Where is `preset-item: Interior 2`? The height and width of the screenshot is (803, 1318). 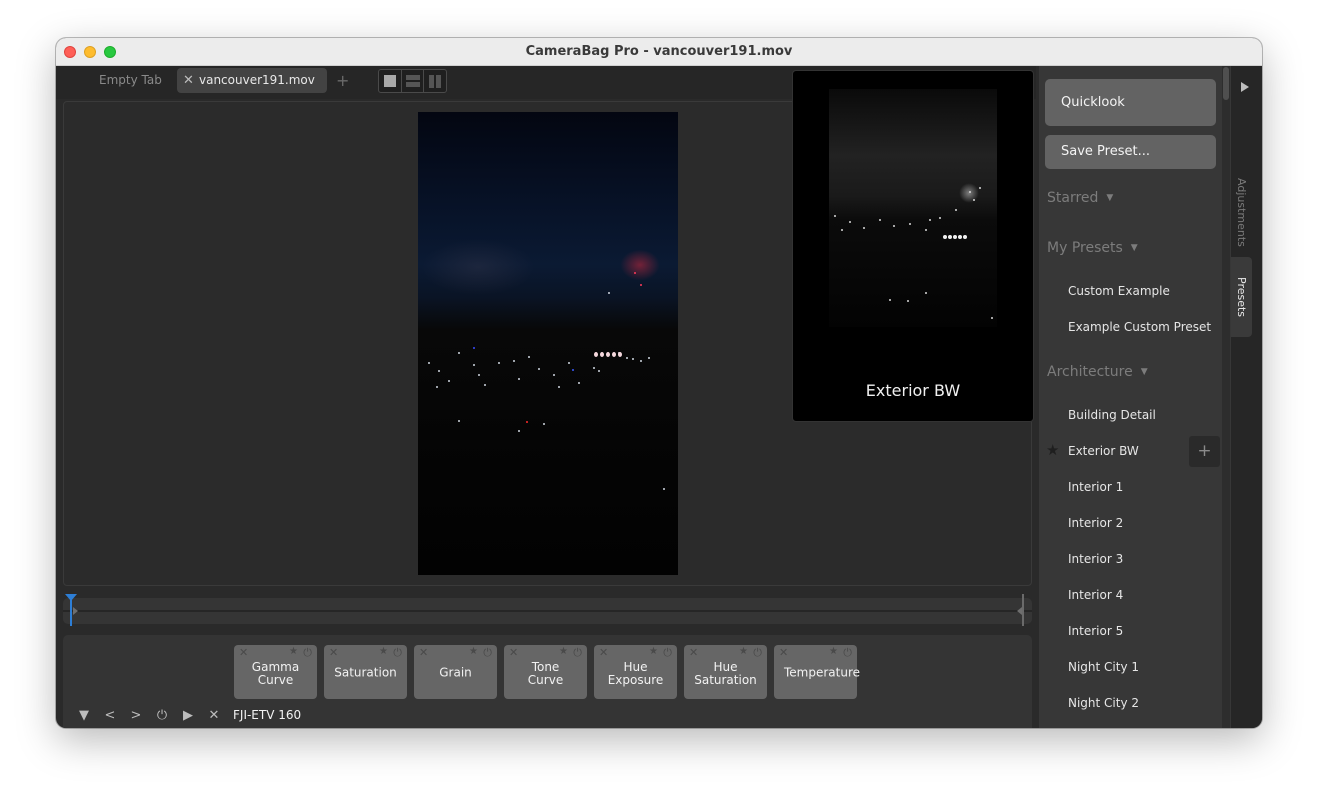
preset-item: Interior 2 is located at coordinates (1095, 523).